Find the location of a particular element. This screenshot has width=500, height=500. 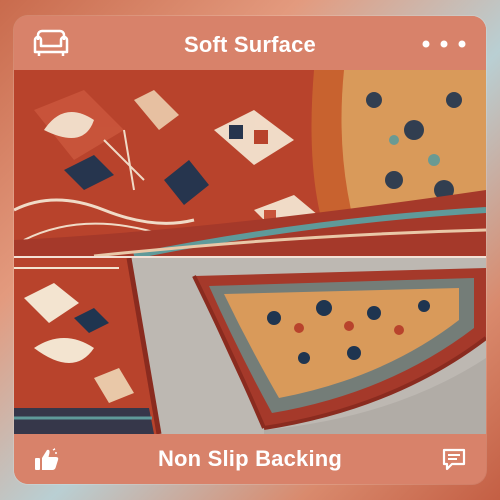

header-bar: Soft Surface is located at coordinates (250, 43).